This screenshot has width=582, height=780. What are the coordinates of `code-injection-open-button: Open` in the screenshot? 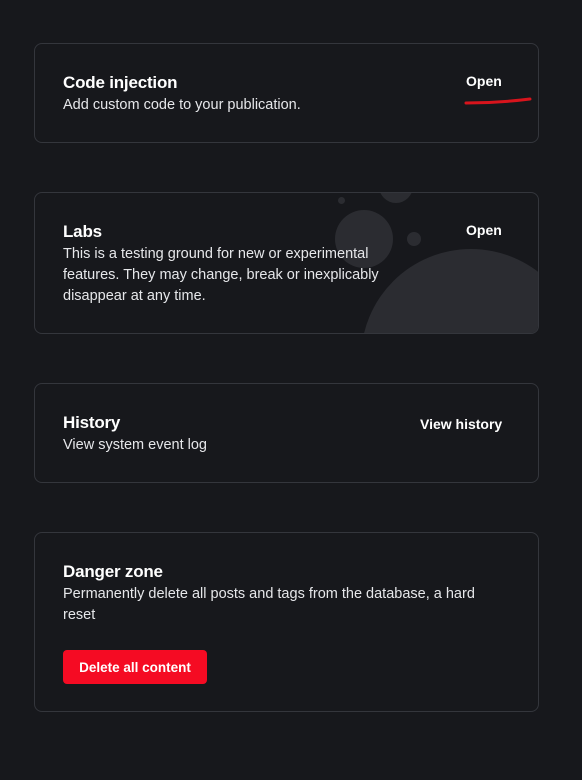 It's located at (484, 81).